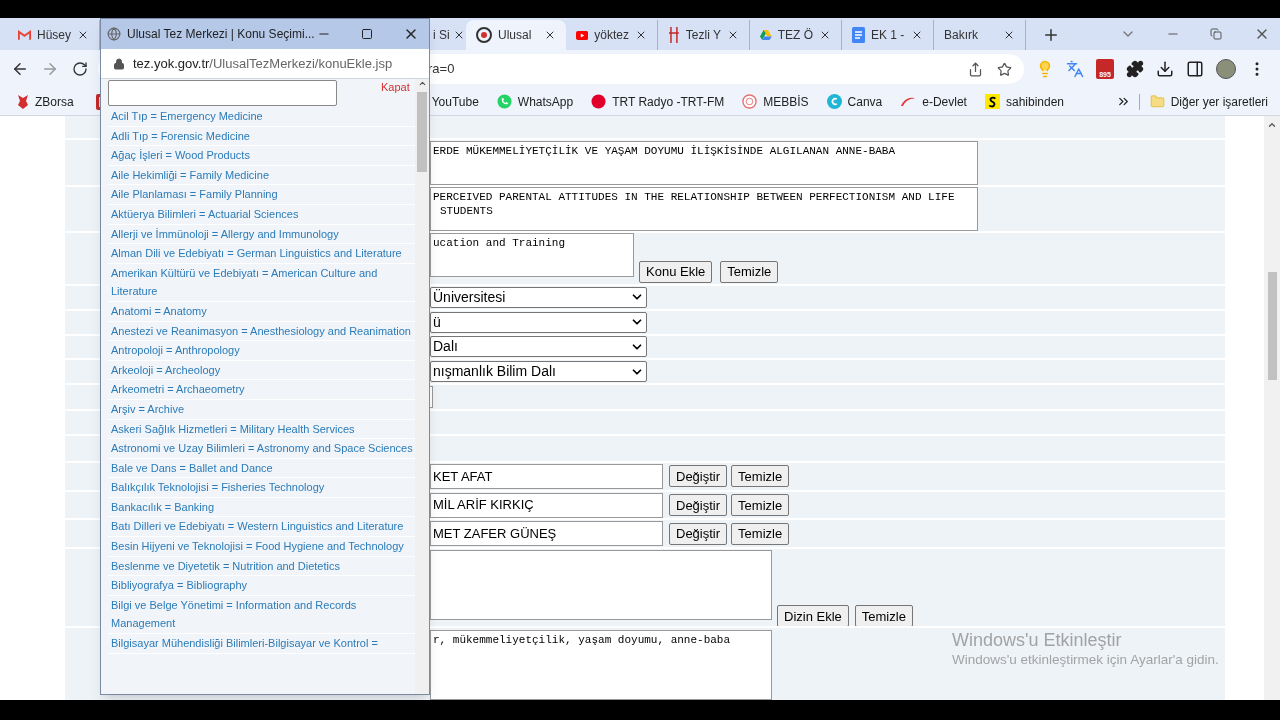 Image resolution: width=1280 pixels, height=720 pixels. I want to click on swoosh-icon, so click(908, 101).